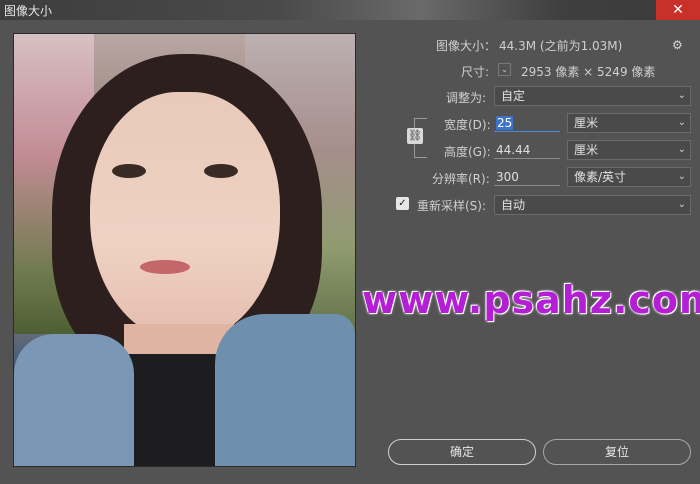  Describe the element at coordinates (527, 177) in the screenshot. I see `resolution-input: 300` at that location.